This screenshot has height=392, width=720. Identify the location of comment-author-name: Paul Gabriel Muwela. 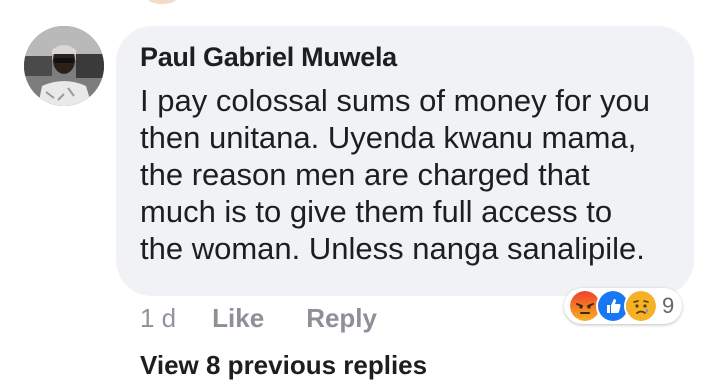
(268, 57).